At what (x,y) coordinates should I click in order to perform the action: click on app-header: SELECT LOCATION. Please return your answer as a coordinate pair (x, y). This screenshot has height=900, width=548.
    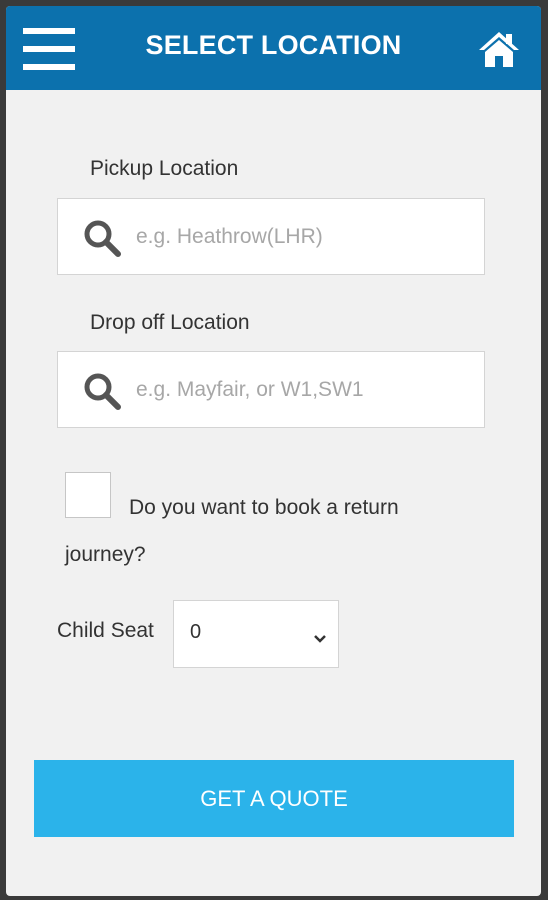
    Looking at the image, I should click on (273, 48).